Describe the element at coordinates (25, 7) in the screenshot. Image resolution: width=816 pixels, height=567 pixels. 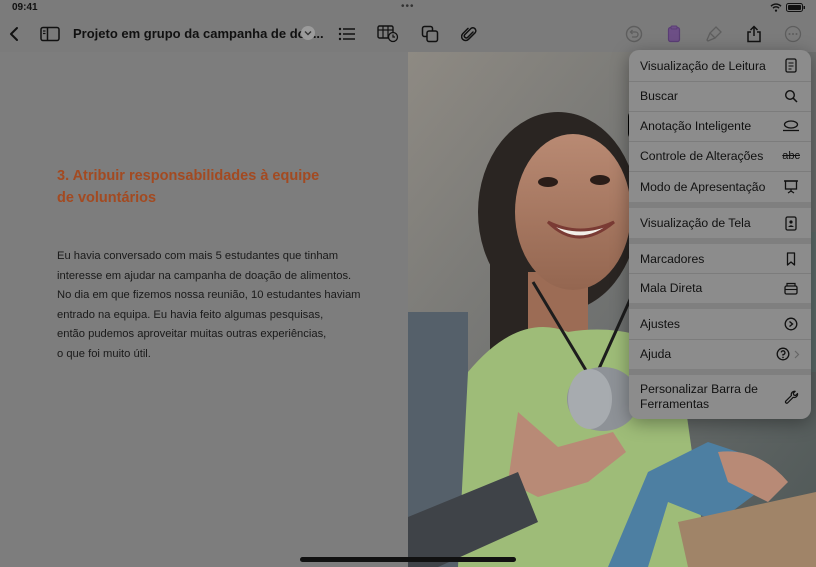
I see `status-time: 09:41` at that location.